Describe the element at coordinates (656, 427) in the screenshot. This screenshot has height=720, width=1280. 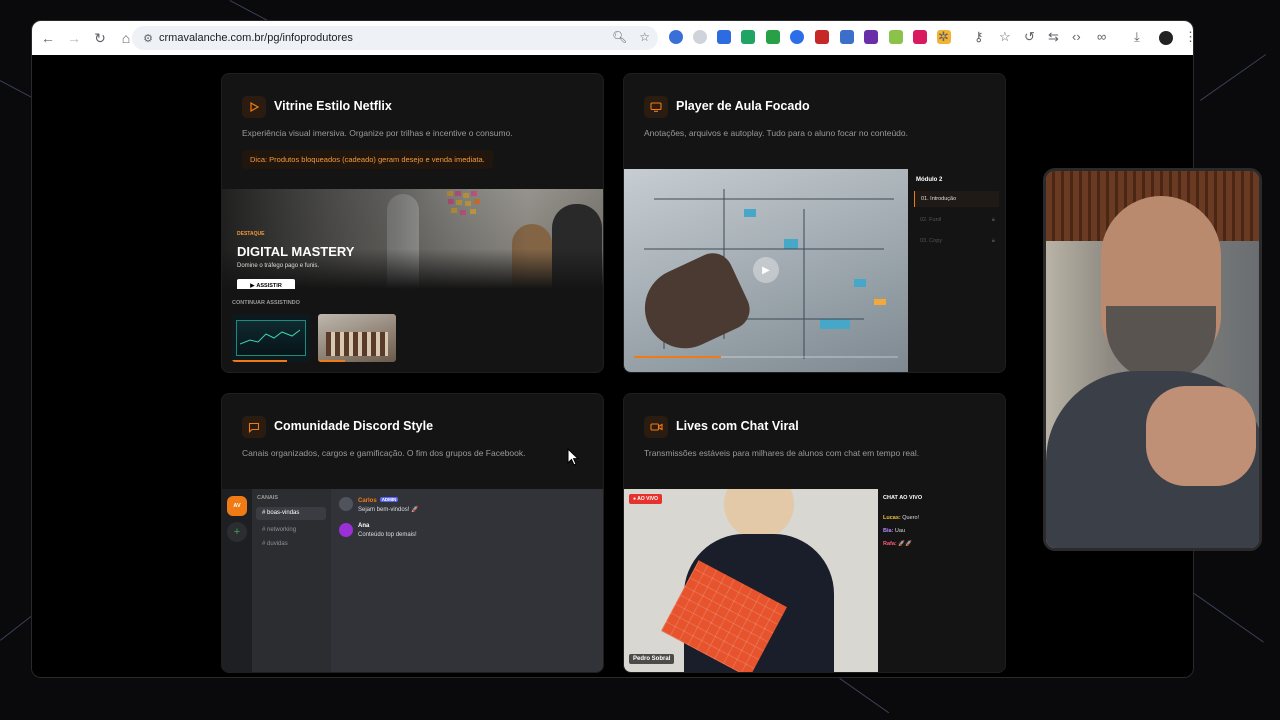
I see `video-camera-icon` at that location.